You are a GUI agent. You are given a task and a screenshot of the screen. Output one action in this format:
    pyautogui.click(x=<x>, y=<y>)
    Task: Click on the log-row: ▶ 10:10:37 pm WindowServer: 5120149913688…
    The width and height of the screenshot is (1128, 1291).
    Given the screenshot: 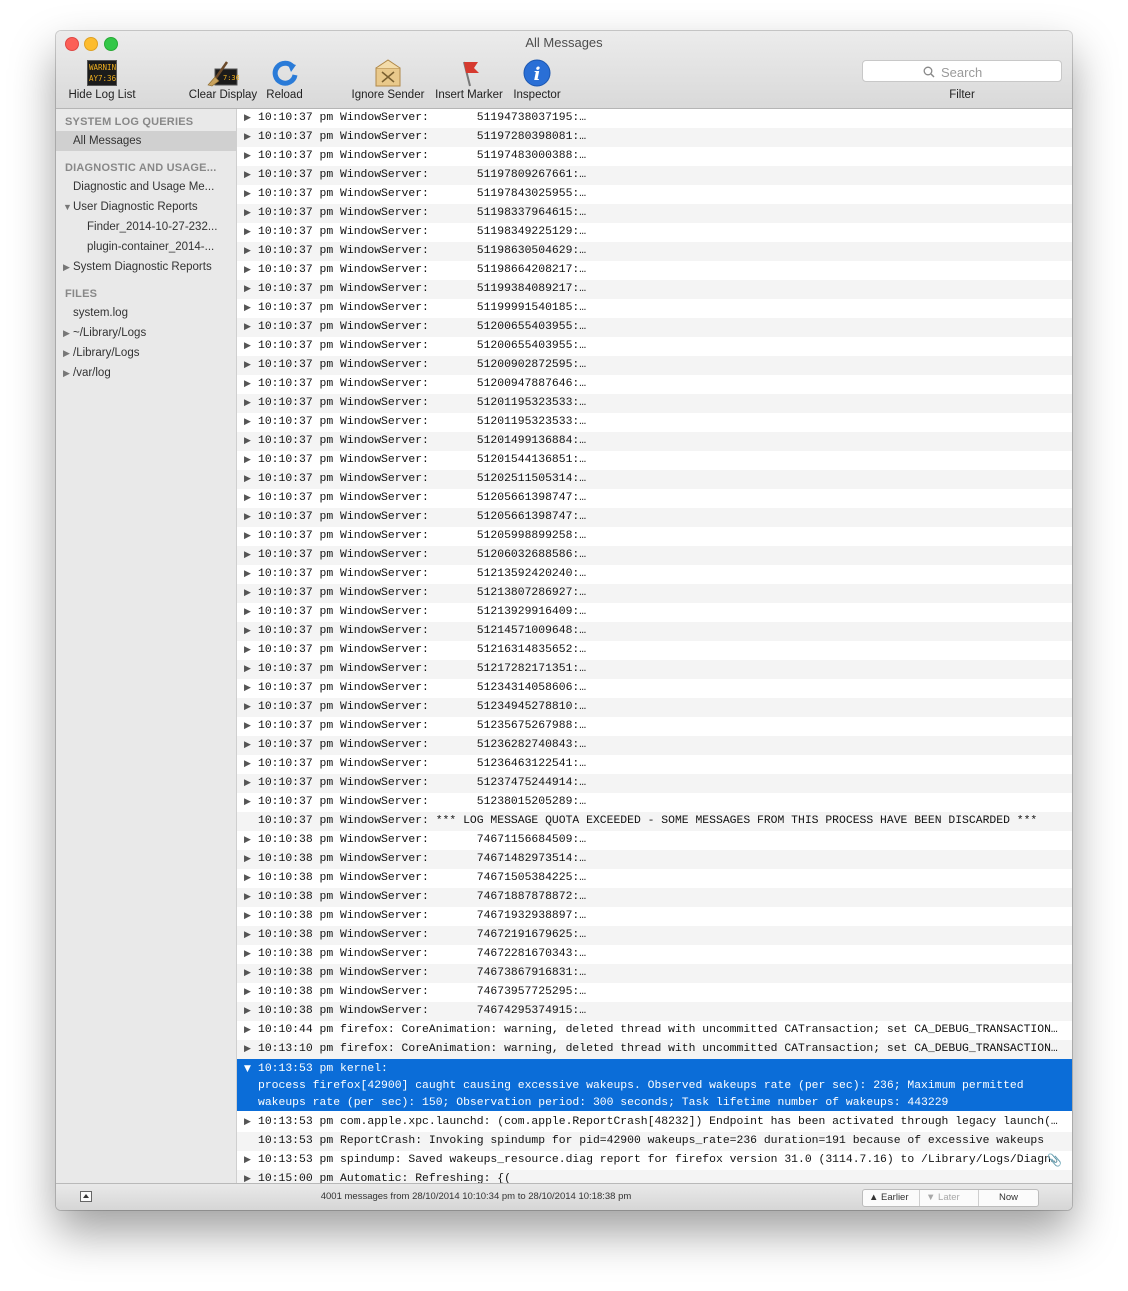 What is the action you would take?
    pyautogui.click(x=654, y=441)
    